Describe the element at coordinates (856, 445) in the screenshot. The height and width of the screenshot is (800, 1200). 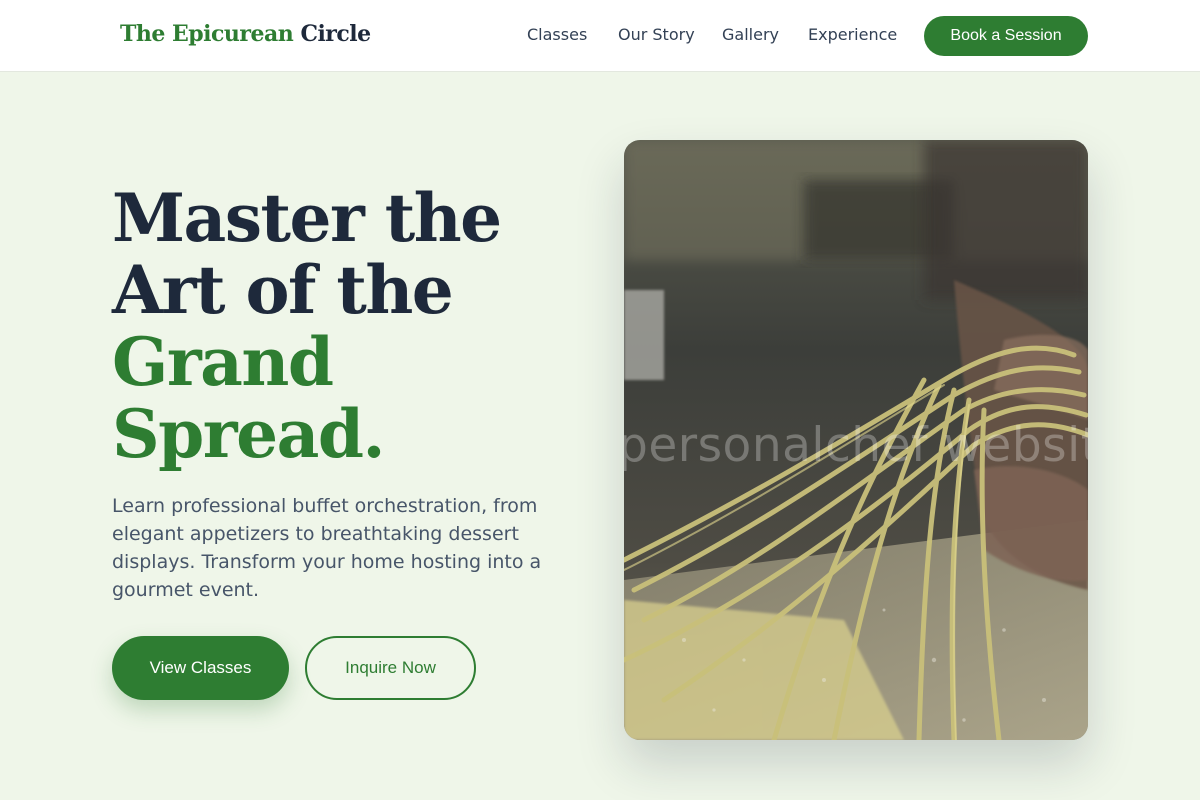
I see `image-watermark: personalchef website` at that location.